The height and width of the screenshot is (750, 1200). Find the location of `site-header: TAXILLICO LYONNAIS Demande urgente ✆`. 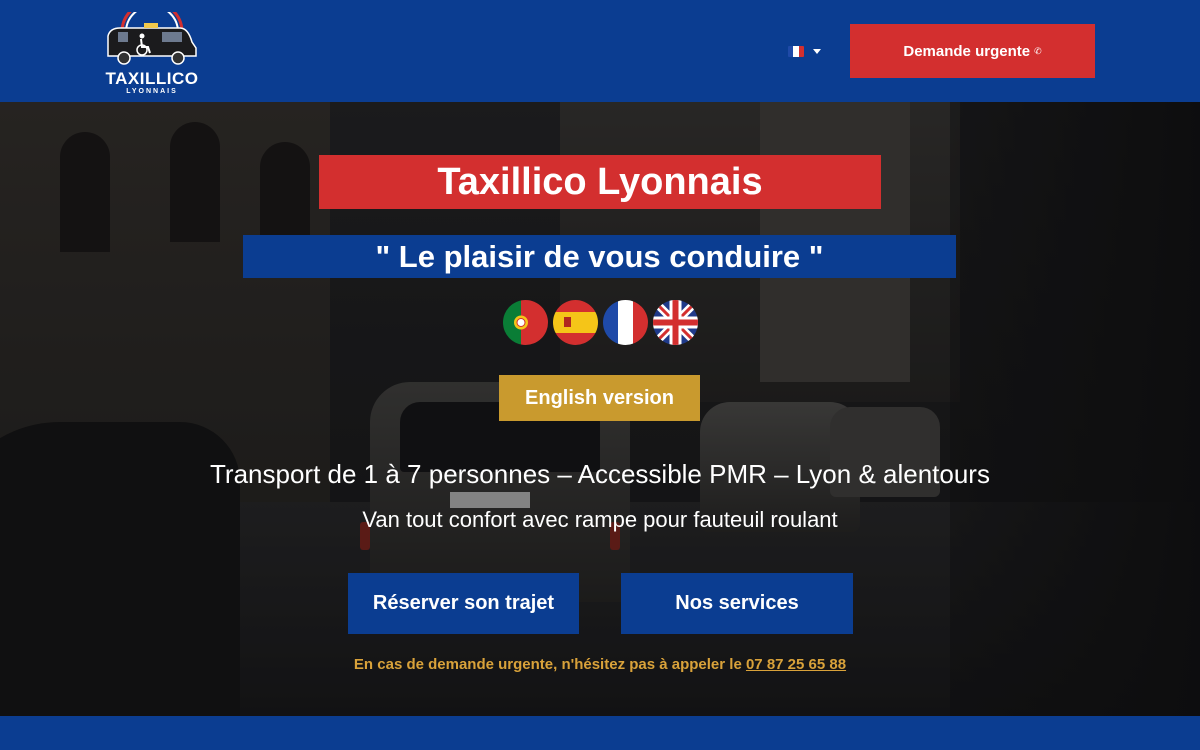

site-header: TAXILLICO LYONNAIS Demande urgente ✆ is located at coordinates (600, 51).